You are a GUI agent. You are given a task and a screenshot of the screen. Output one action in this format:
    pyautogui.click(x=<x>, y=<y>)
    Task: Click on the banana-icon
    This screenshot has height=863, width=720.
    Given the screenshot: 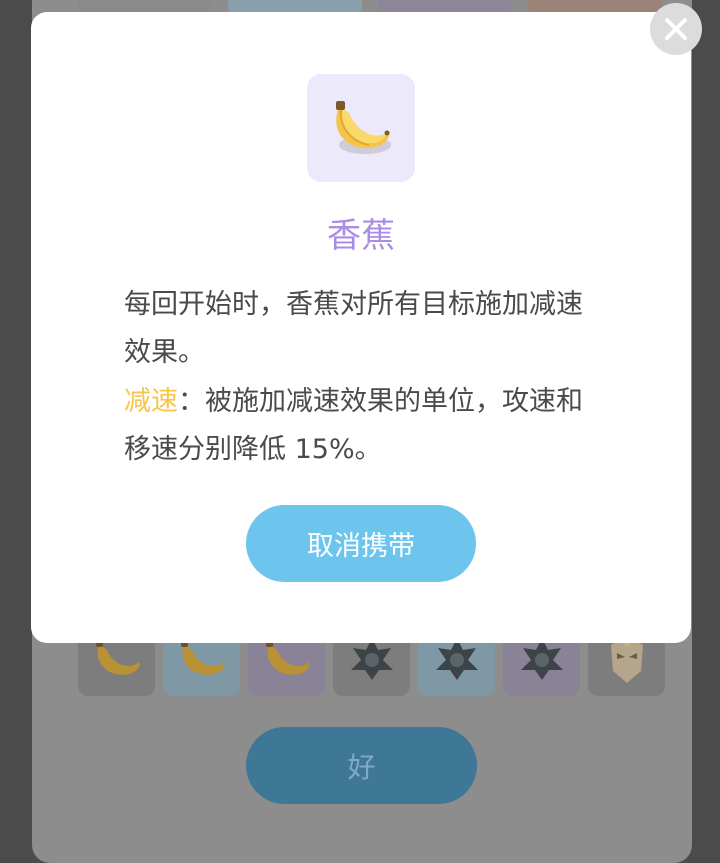 What is the action you would take?
    pyautogui.click(x=363, y=127)
    